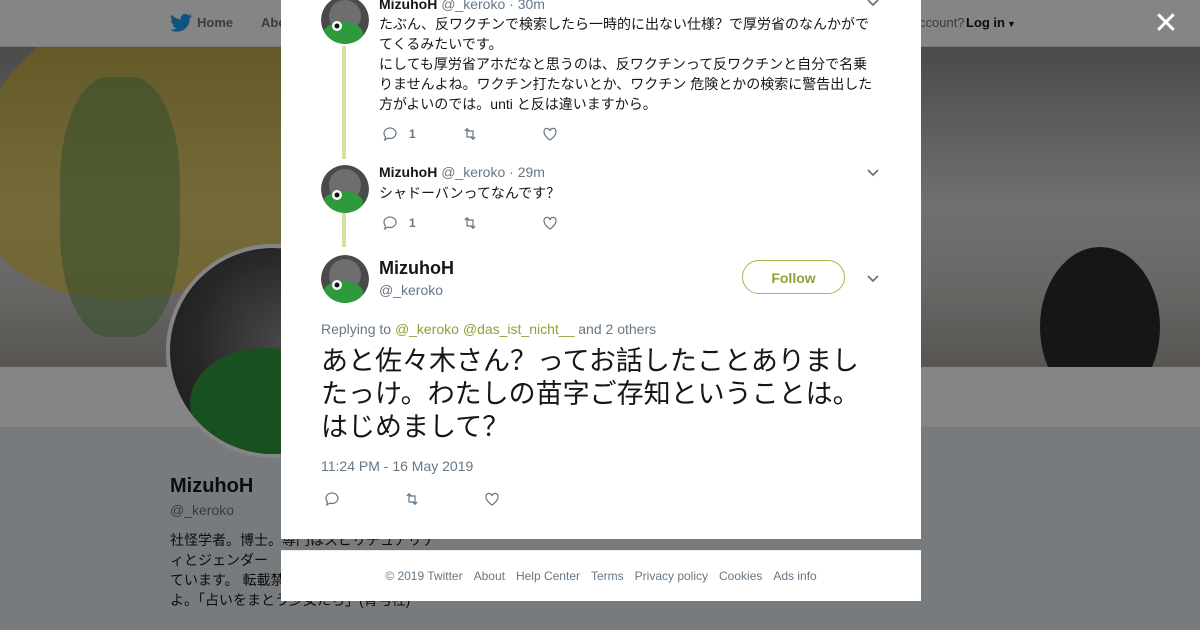  What do you see at coordinates (601, 284) in the screenshot?
I see `main-tweet-header: MizuhoH @_keroko Follow` at bounding box center [601, 284].